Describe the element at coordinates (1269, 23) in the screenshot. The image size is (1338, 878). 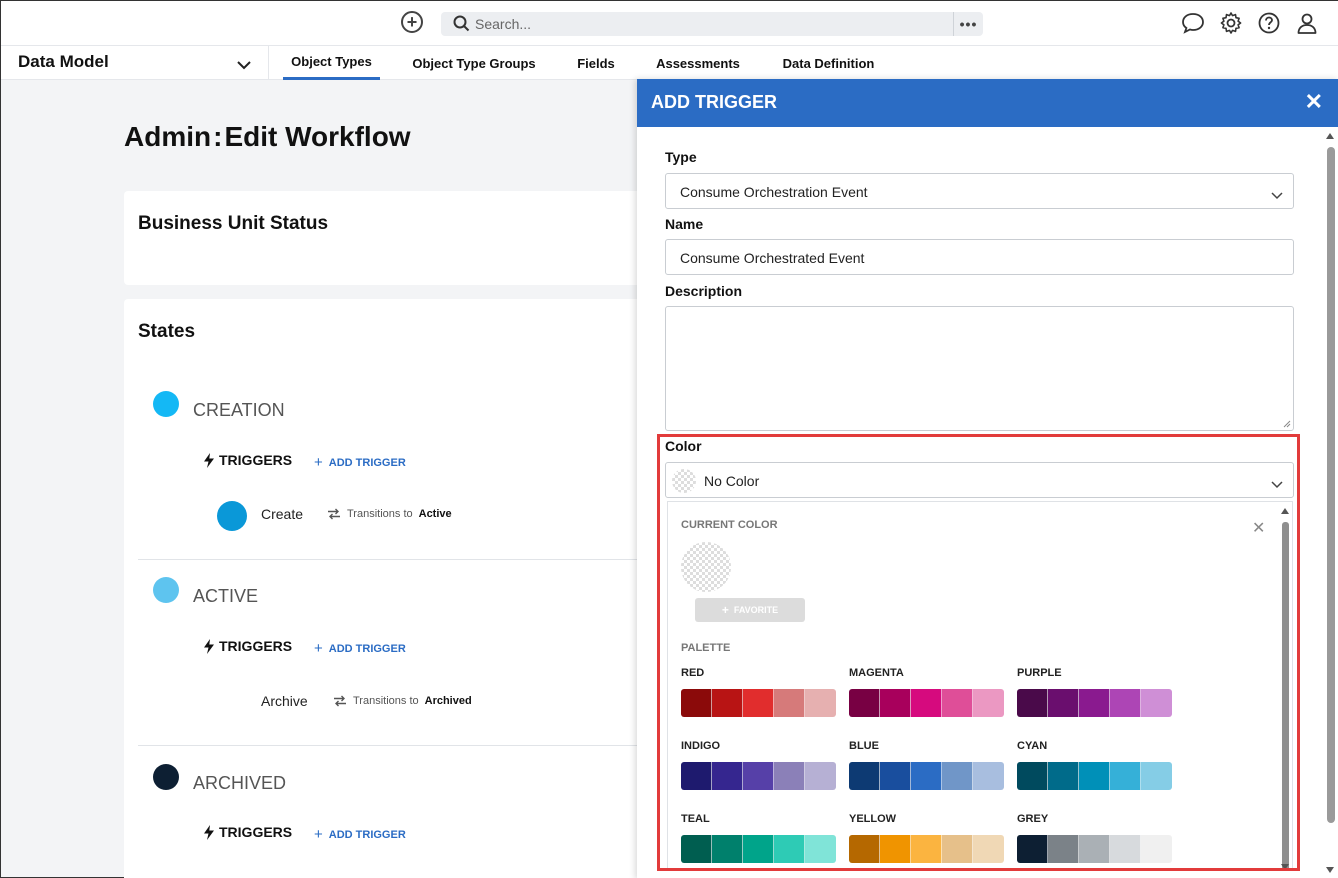
I see `help-icon` at that location.